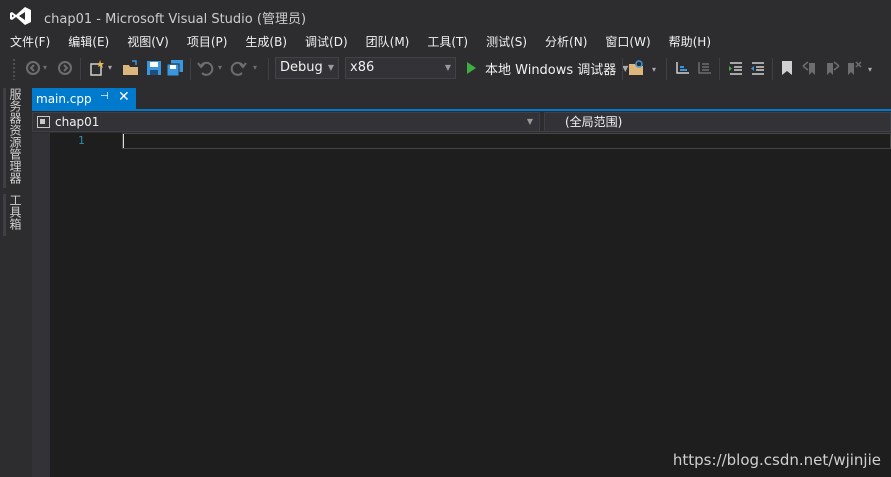 The height and width of the screenshot is (477, 891). I want to click on open-file-icon, so click(131, 68).